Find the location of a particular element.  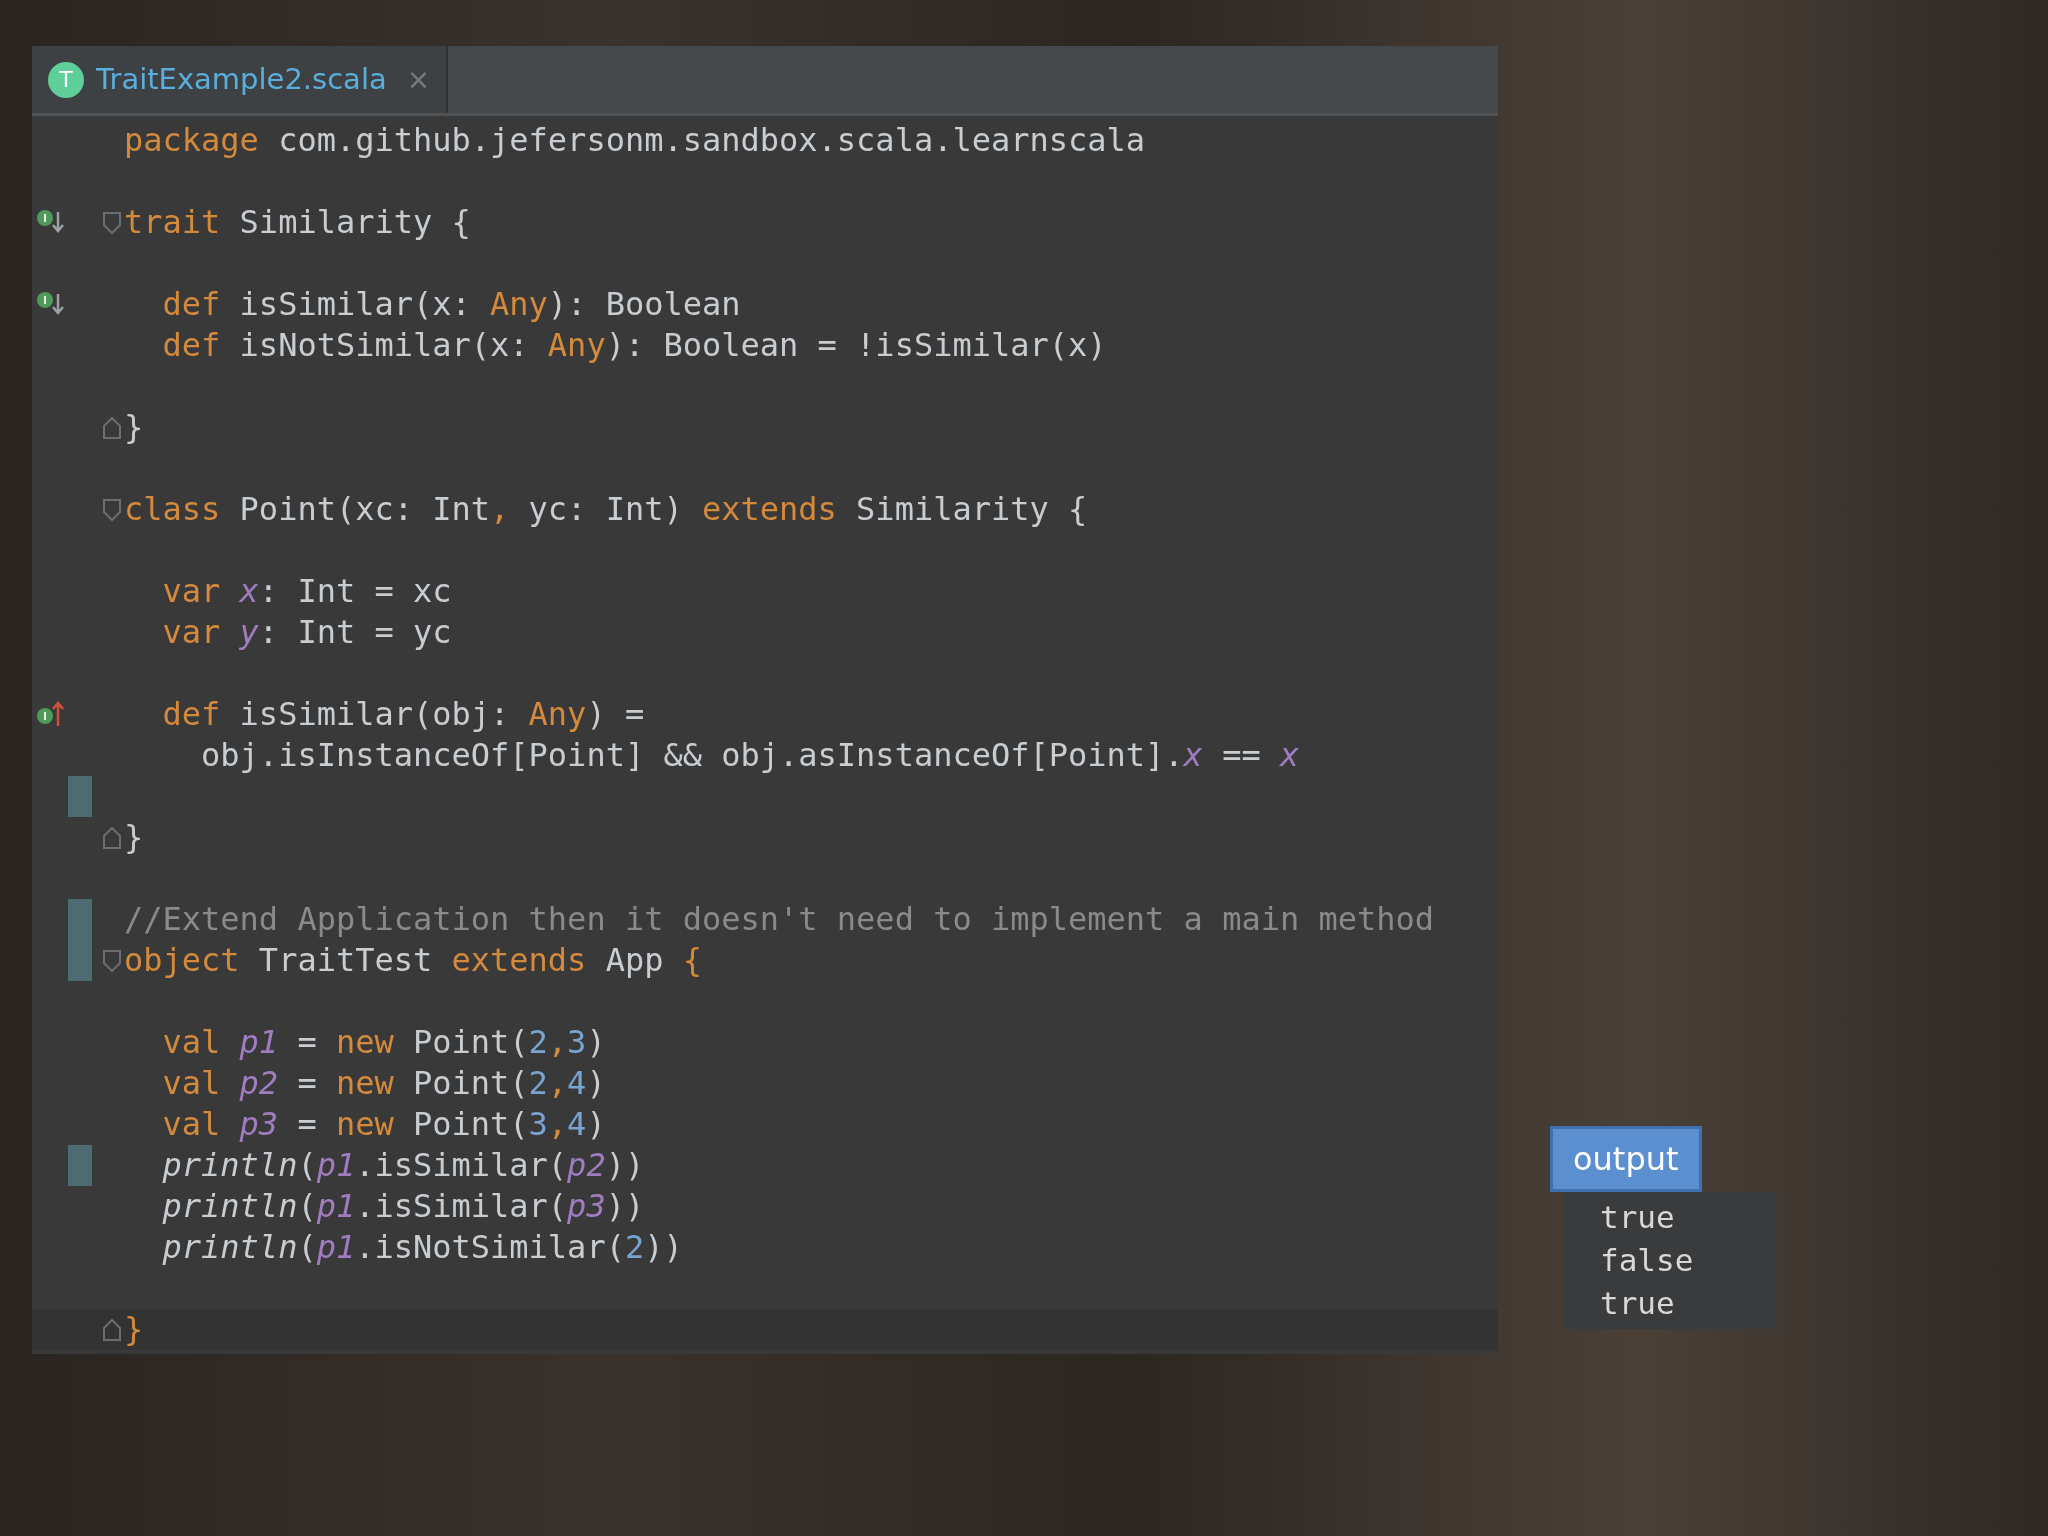

code-line: class Point(xc: Int, yc: Int) extends Similarity { is located at coordinates (606, 509).